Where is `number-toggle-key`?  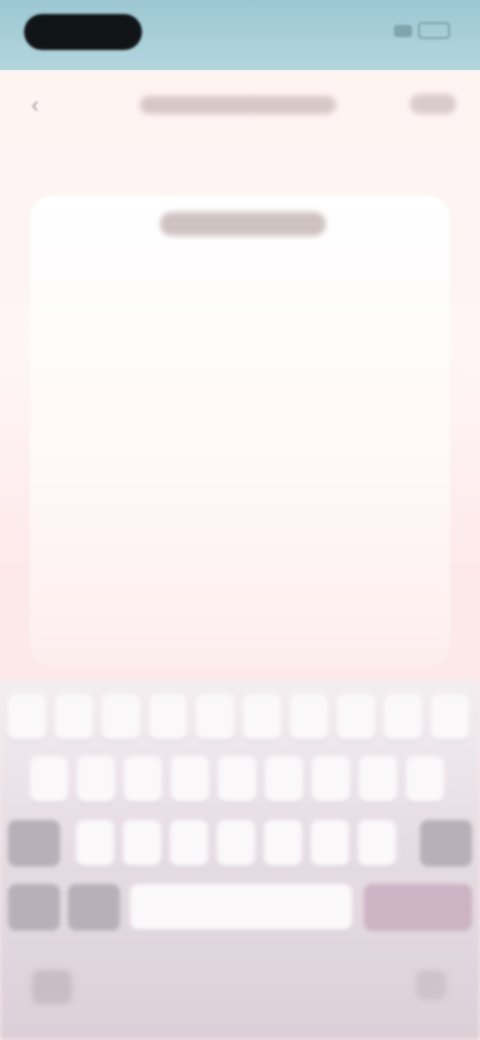
number-toggle-key is located at coordinates (34, 907).